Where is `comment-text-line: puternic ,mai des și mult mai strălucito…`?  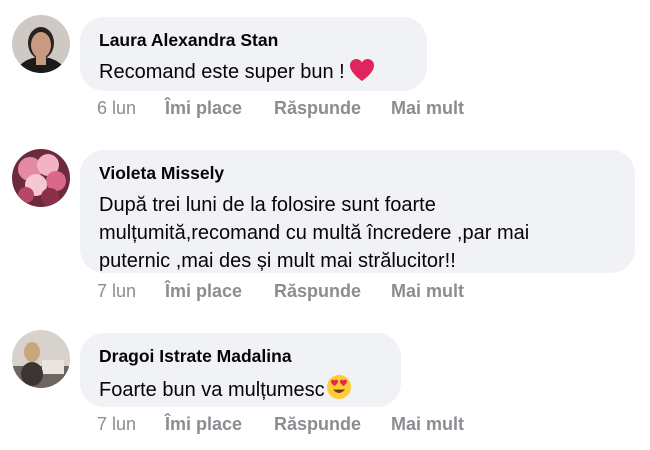 comment-text-line: puternic ,mai des și mult mai strălucito… is located at coordinates (277, 261).